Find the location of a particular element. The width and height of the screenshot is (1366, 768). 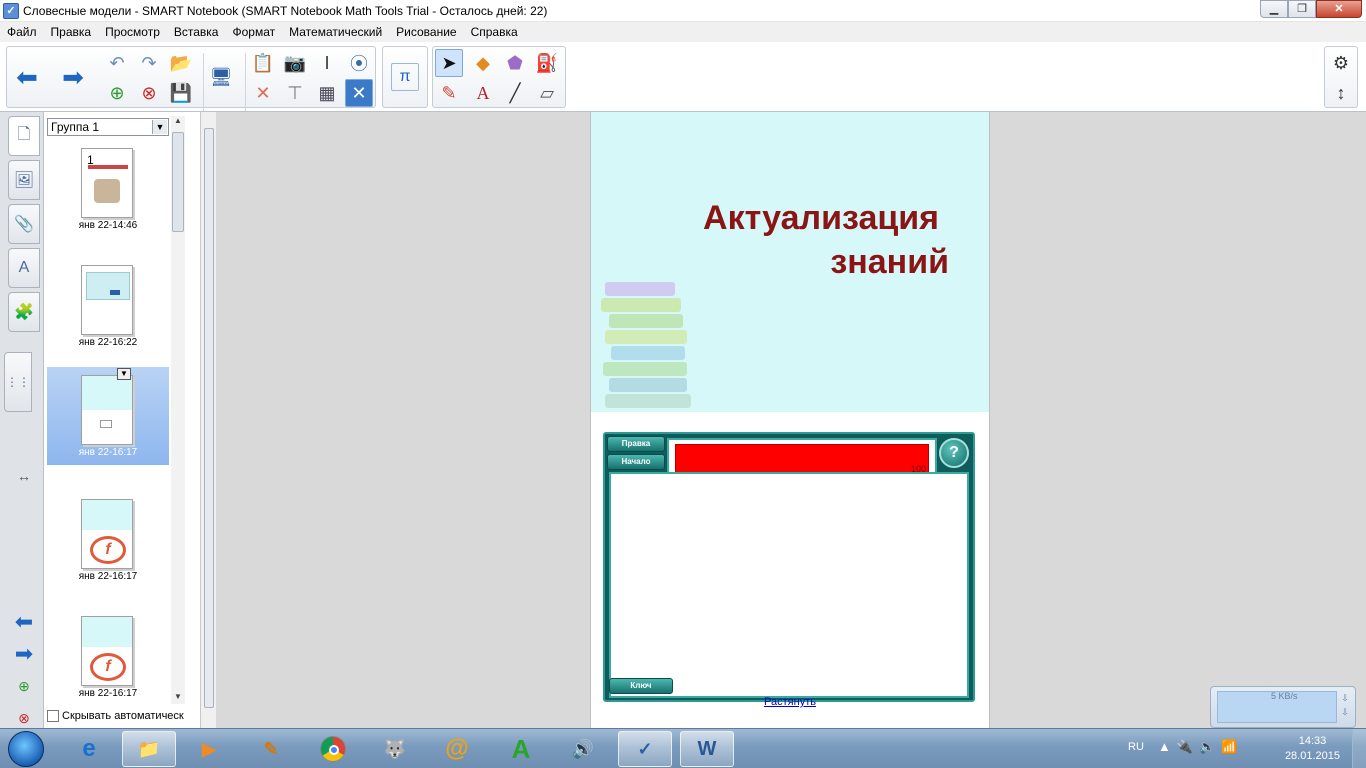

windows-start-icon is located at coordinates (26, 749).